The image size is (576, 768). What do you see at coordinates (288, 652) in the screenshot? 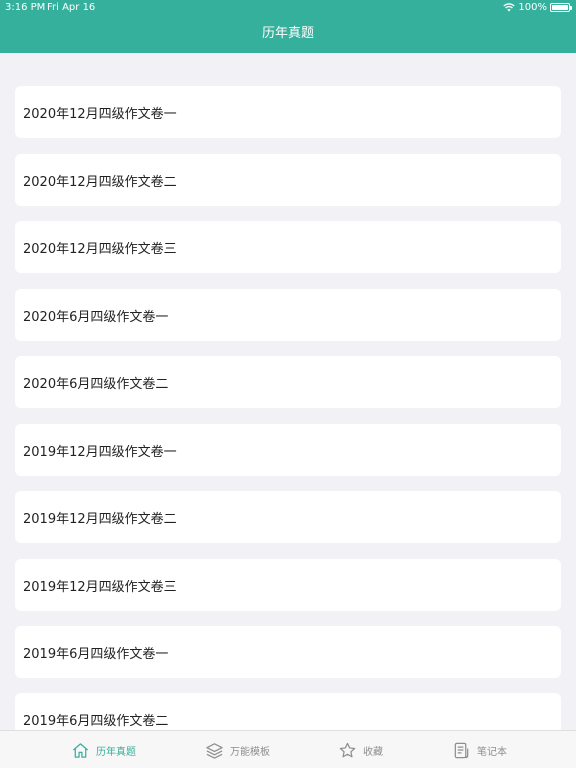
I see `list-item: 2019年6月四级作文卷一` at bounding box center [288, 652].